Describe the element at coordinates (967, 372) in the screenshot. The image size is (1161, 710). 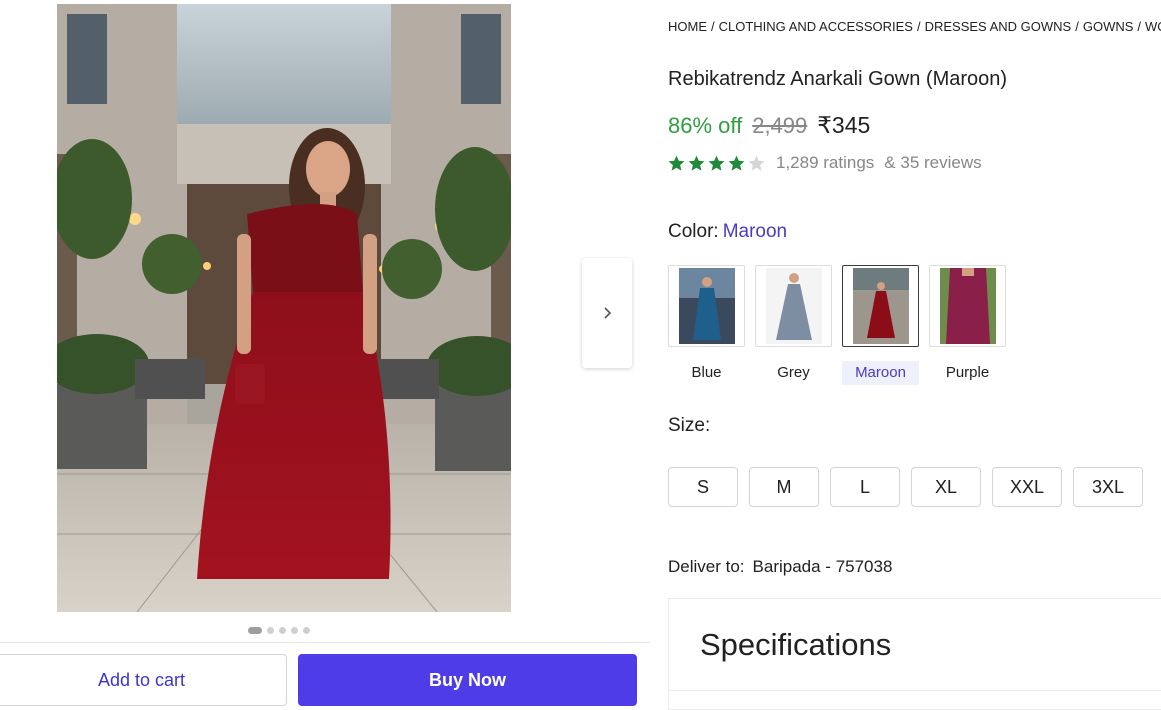
I see `color-option-label: Purple` at that location.